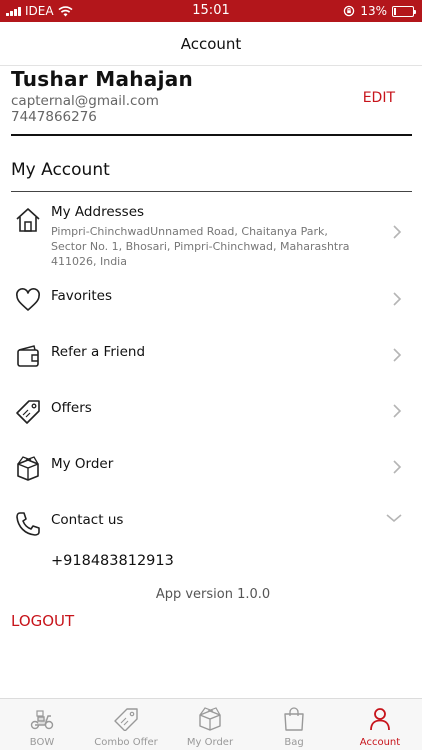  What do you see at coordinates (28, 220) in the screenshot?
I see `home-icon` at bounding box center [28, 220].